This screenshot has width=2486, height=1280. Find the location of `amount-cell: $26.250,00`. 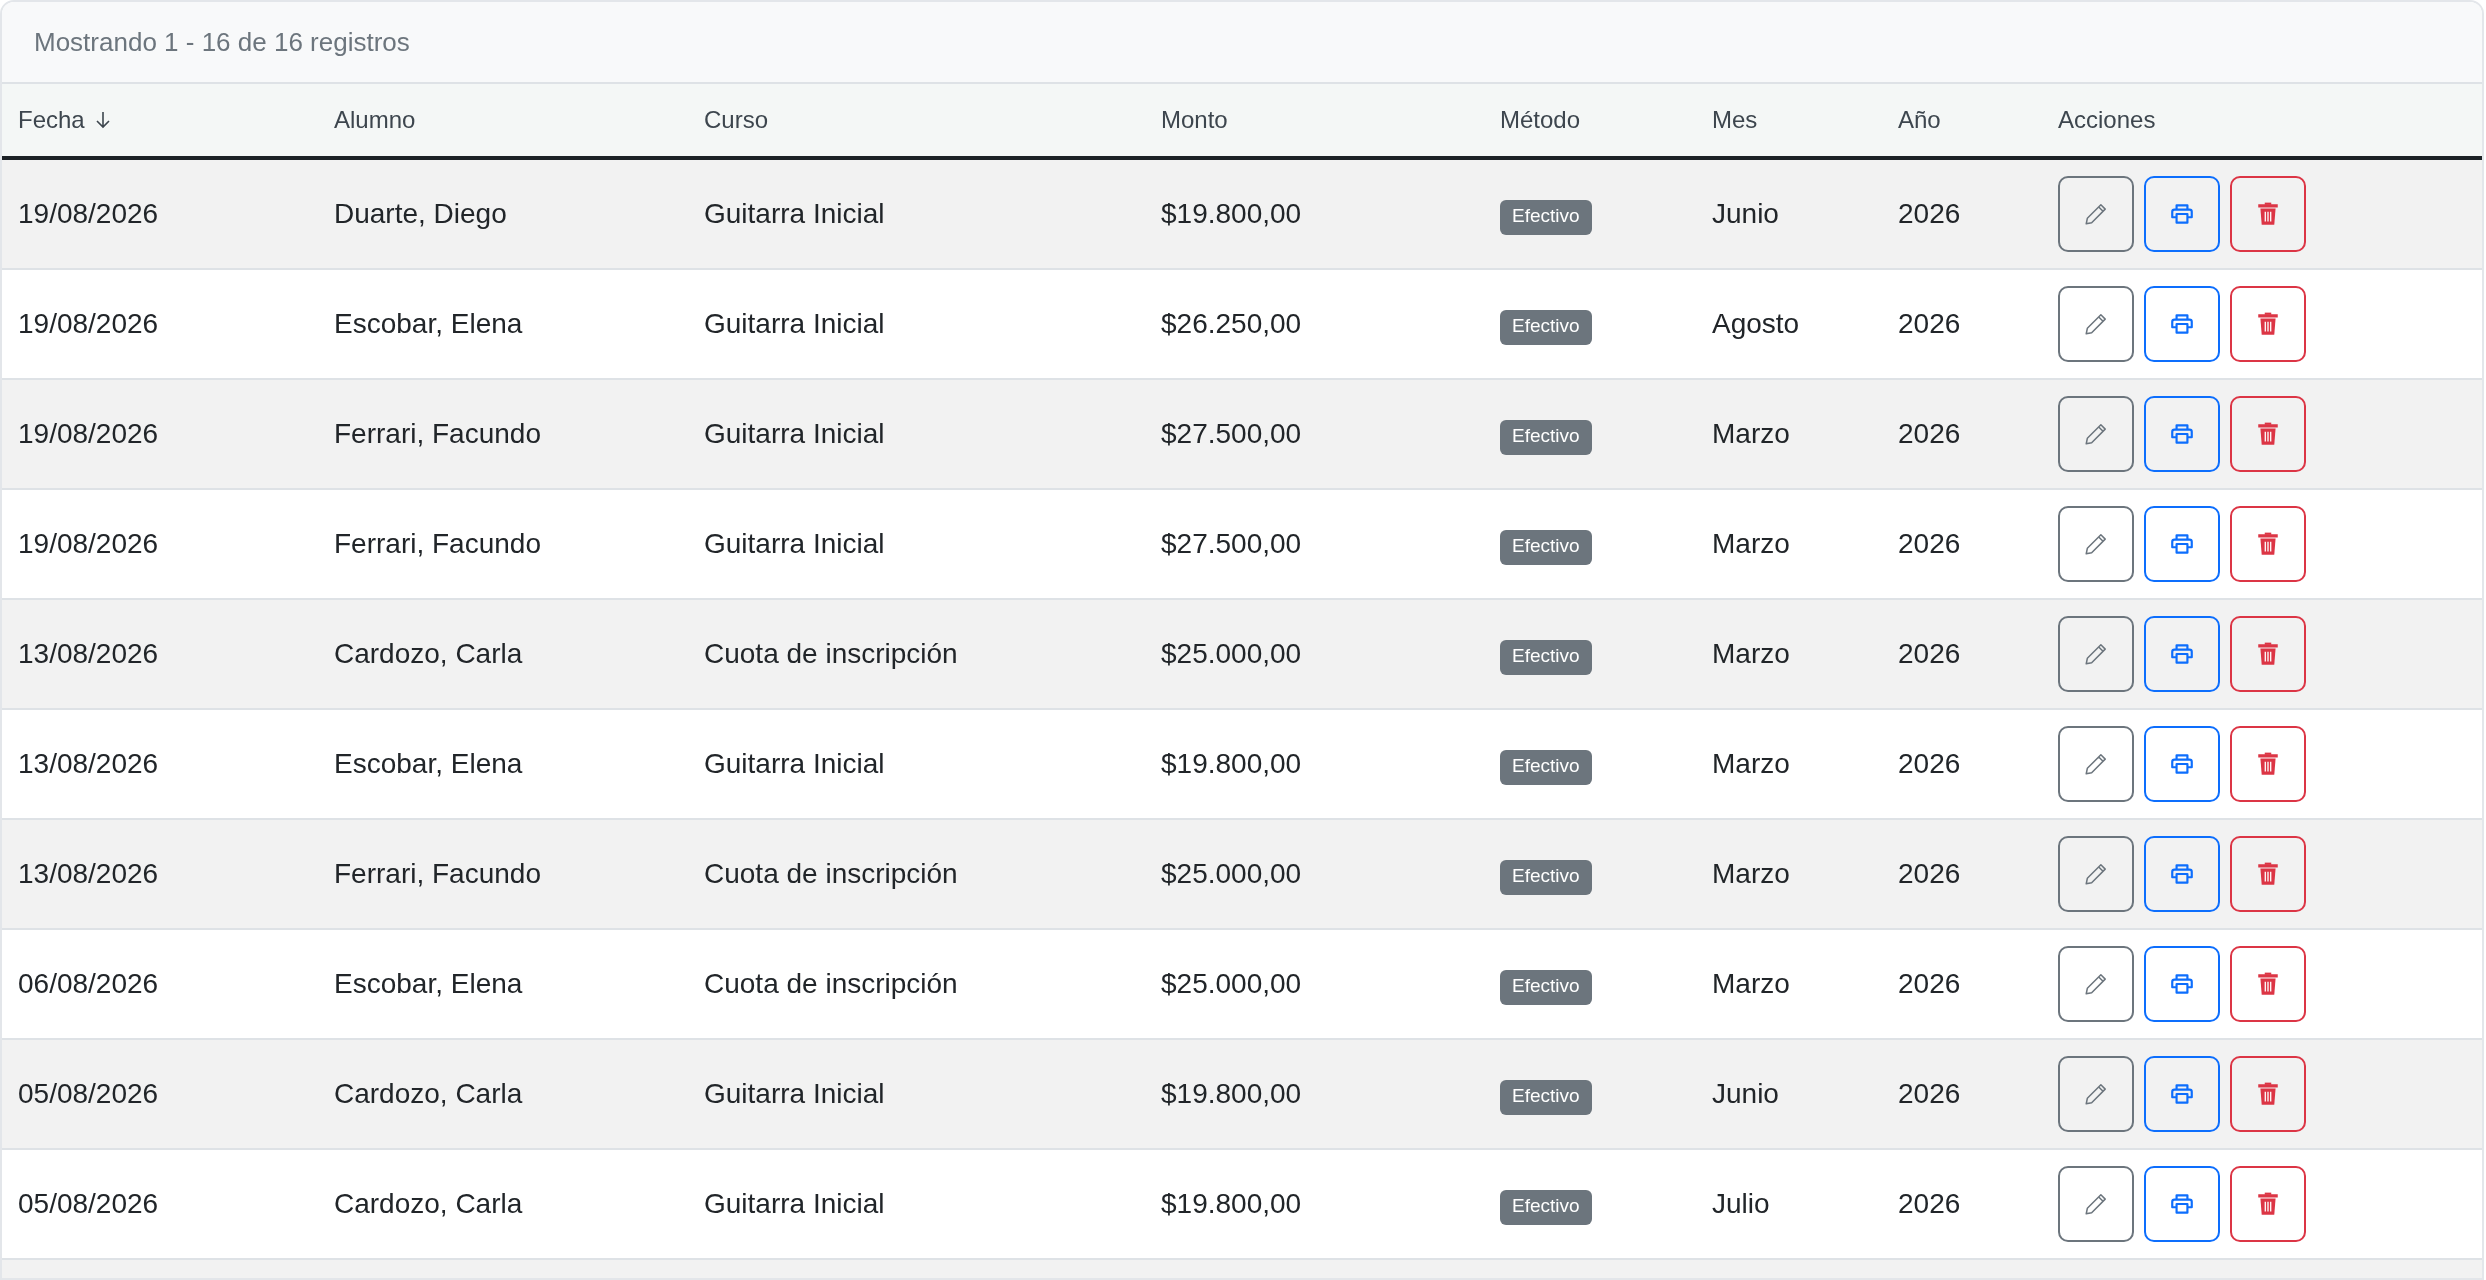

amount-cell: $26.250,00 is located at coordinates (1231, 324).